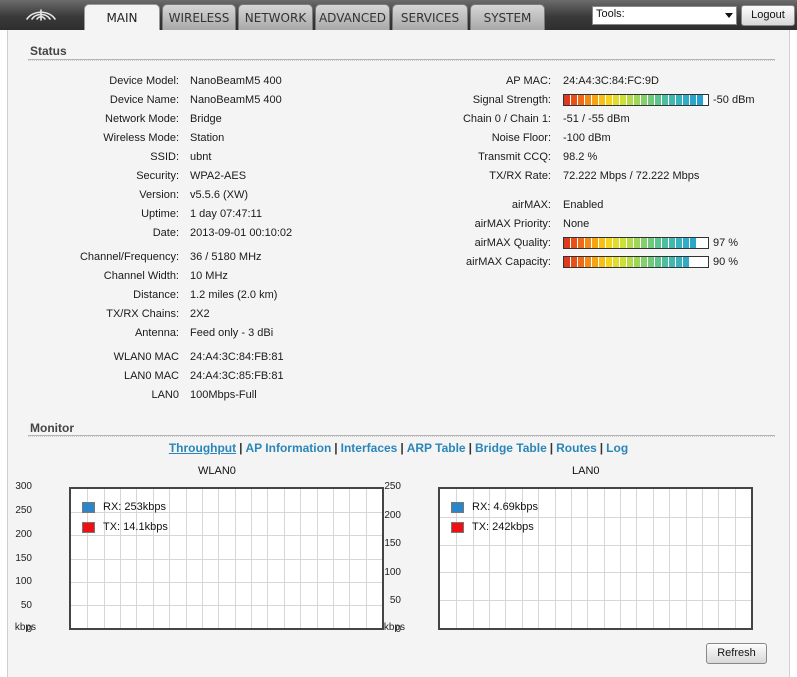  What do you see at coordinates (122, 17) in the screenshot?
I see `tab-main: MAIN` at bounding box center [122, 17].